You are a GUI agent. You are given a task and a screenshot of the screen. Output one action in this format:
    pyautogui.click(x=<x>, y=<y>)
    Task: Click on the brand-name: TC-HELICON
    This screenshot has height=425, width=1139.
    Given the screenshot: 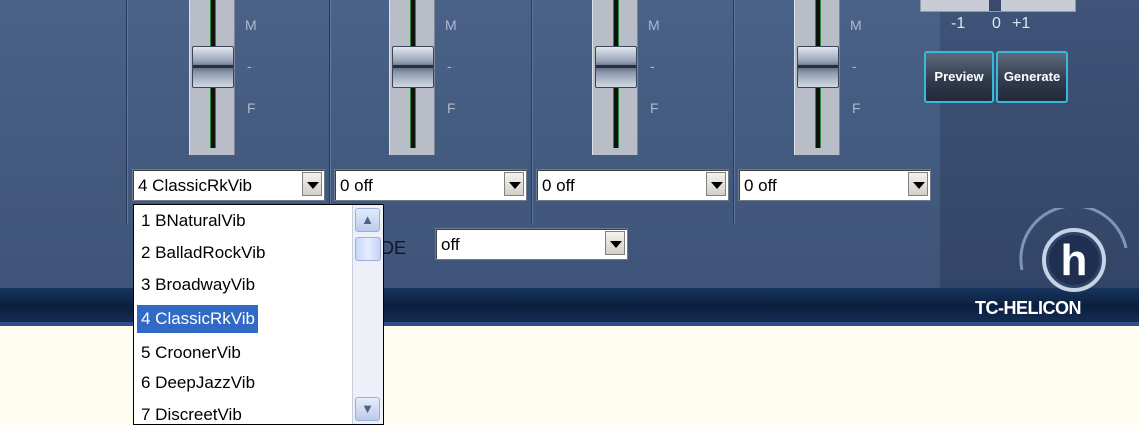 What is the action you would take?
    pyautogui.click(x=1028, y=308)
    